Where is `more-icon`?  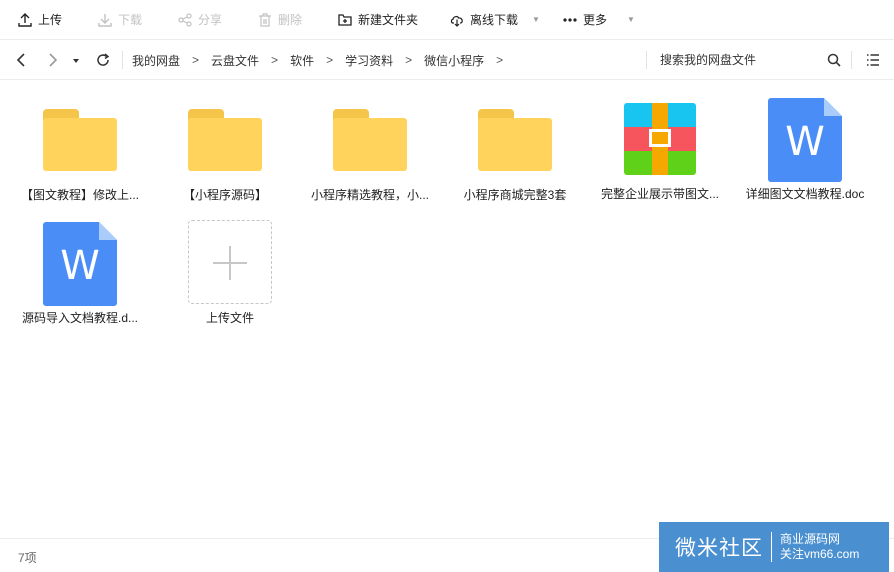 more-icon is located at coordinates (570, 19).